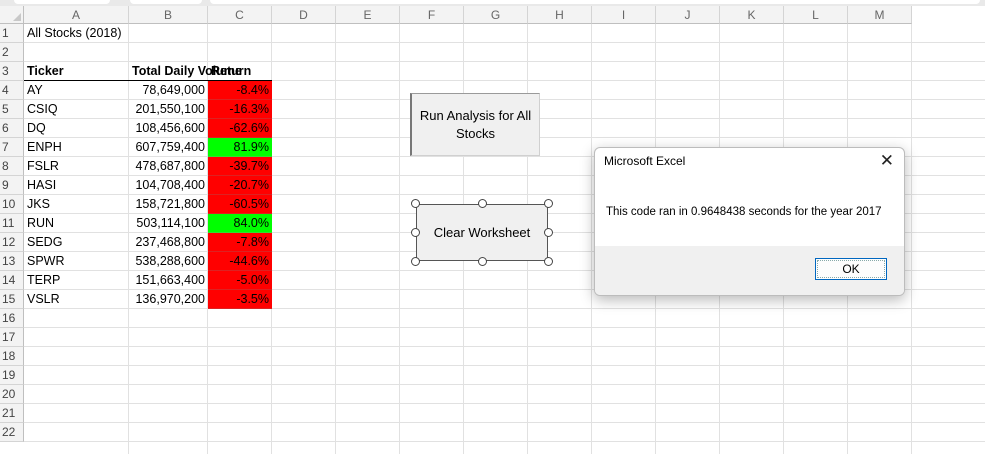 Image resolution: width=985 pixels, height=454 pixels. I want to click on cell-ticker: CSIQ, so click(76, 109).